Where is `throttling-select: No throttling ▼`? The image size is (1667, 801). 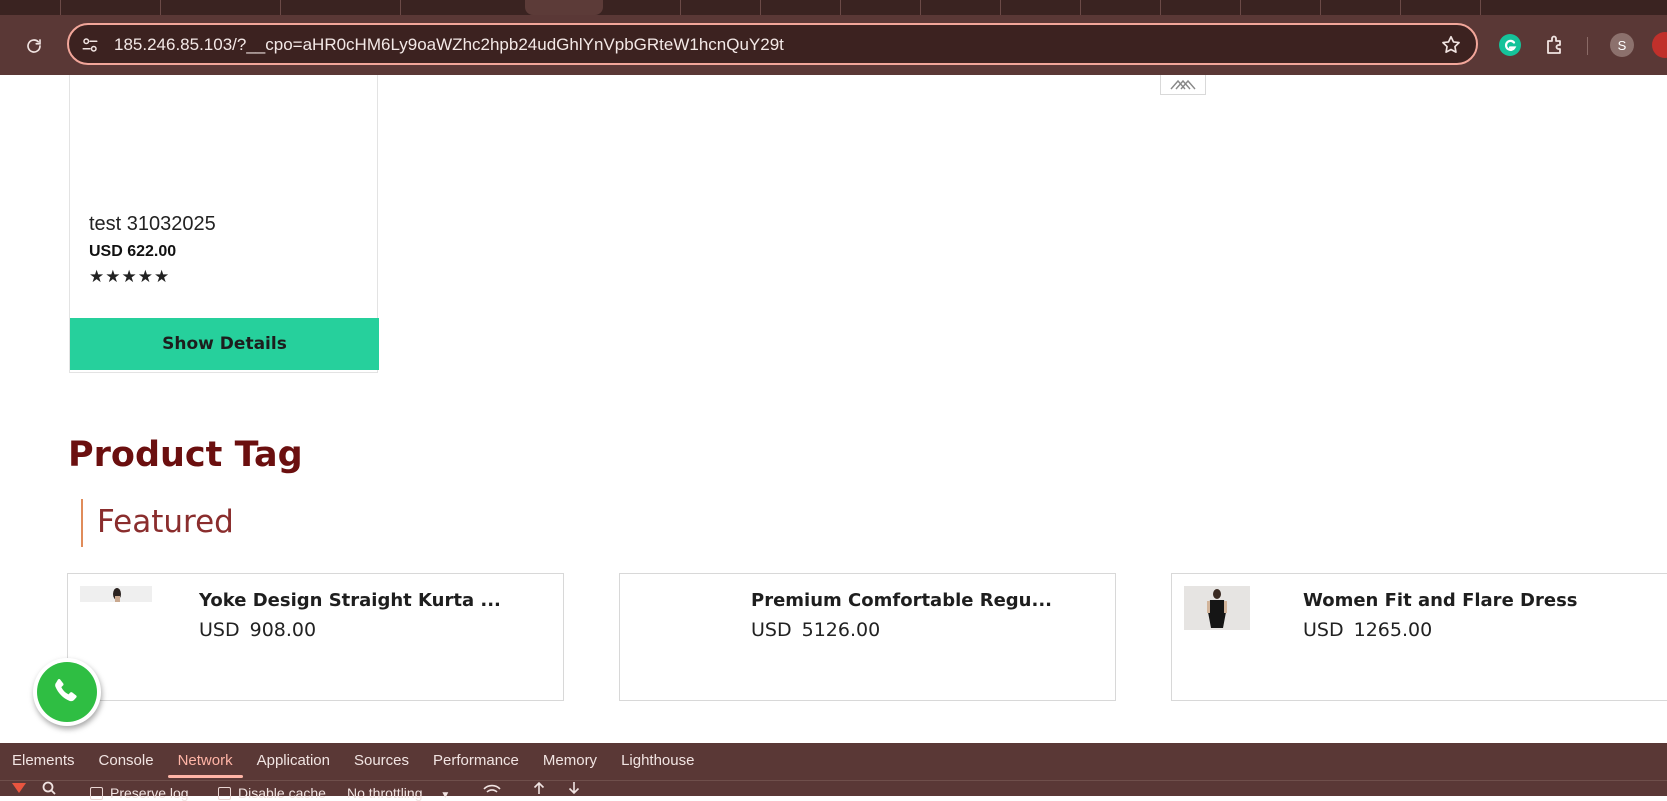
throttling-select: No throttling ▼ is located at coordinates (398, 793).